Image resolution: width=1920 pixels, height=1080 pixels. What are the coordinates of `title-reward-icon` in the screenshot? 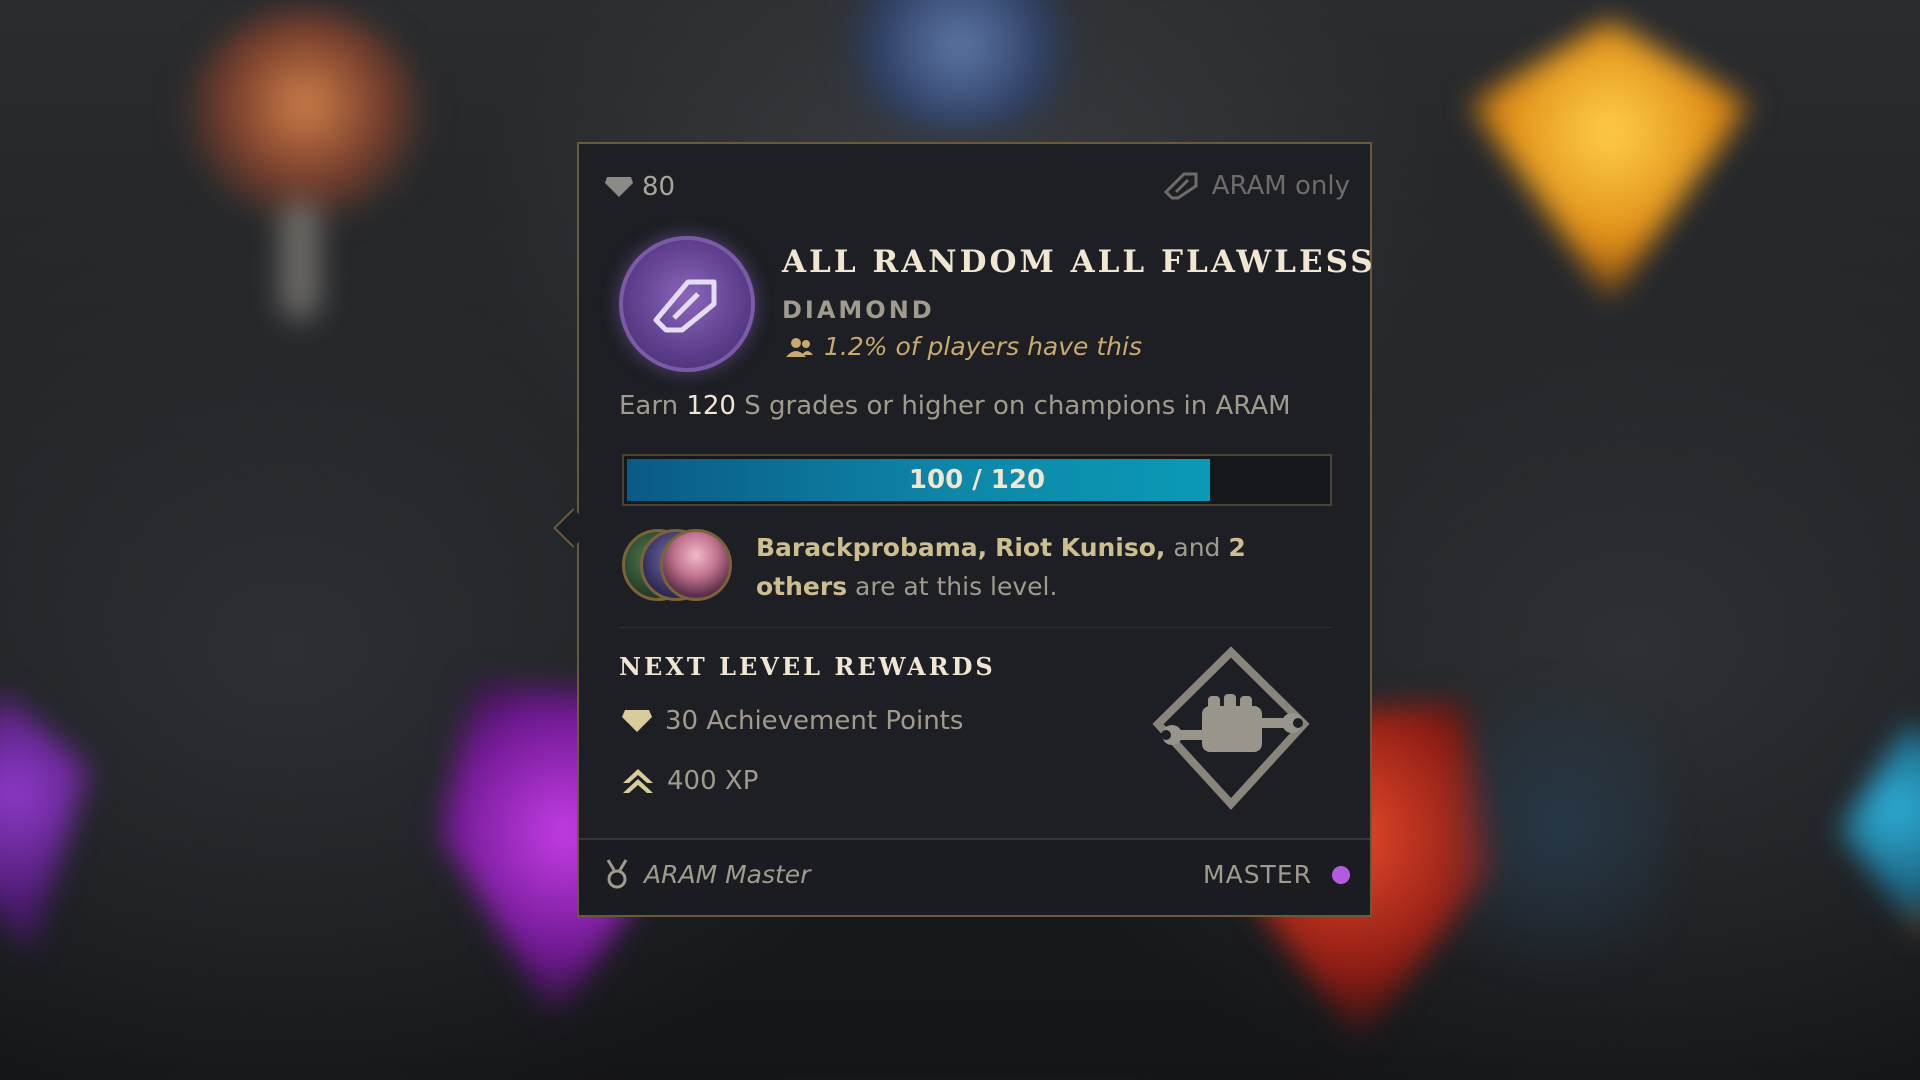 It's located at (1231, 728).